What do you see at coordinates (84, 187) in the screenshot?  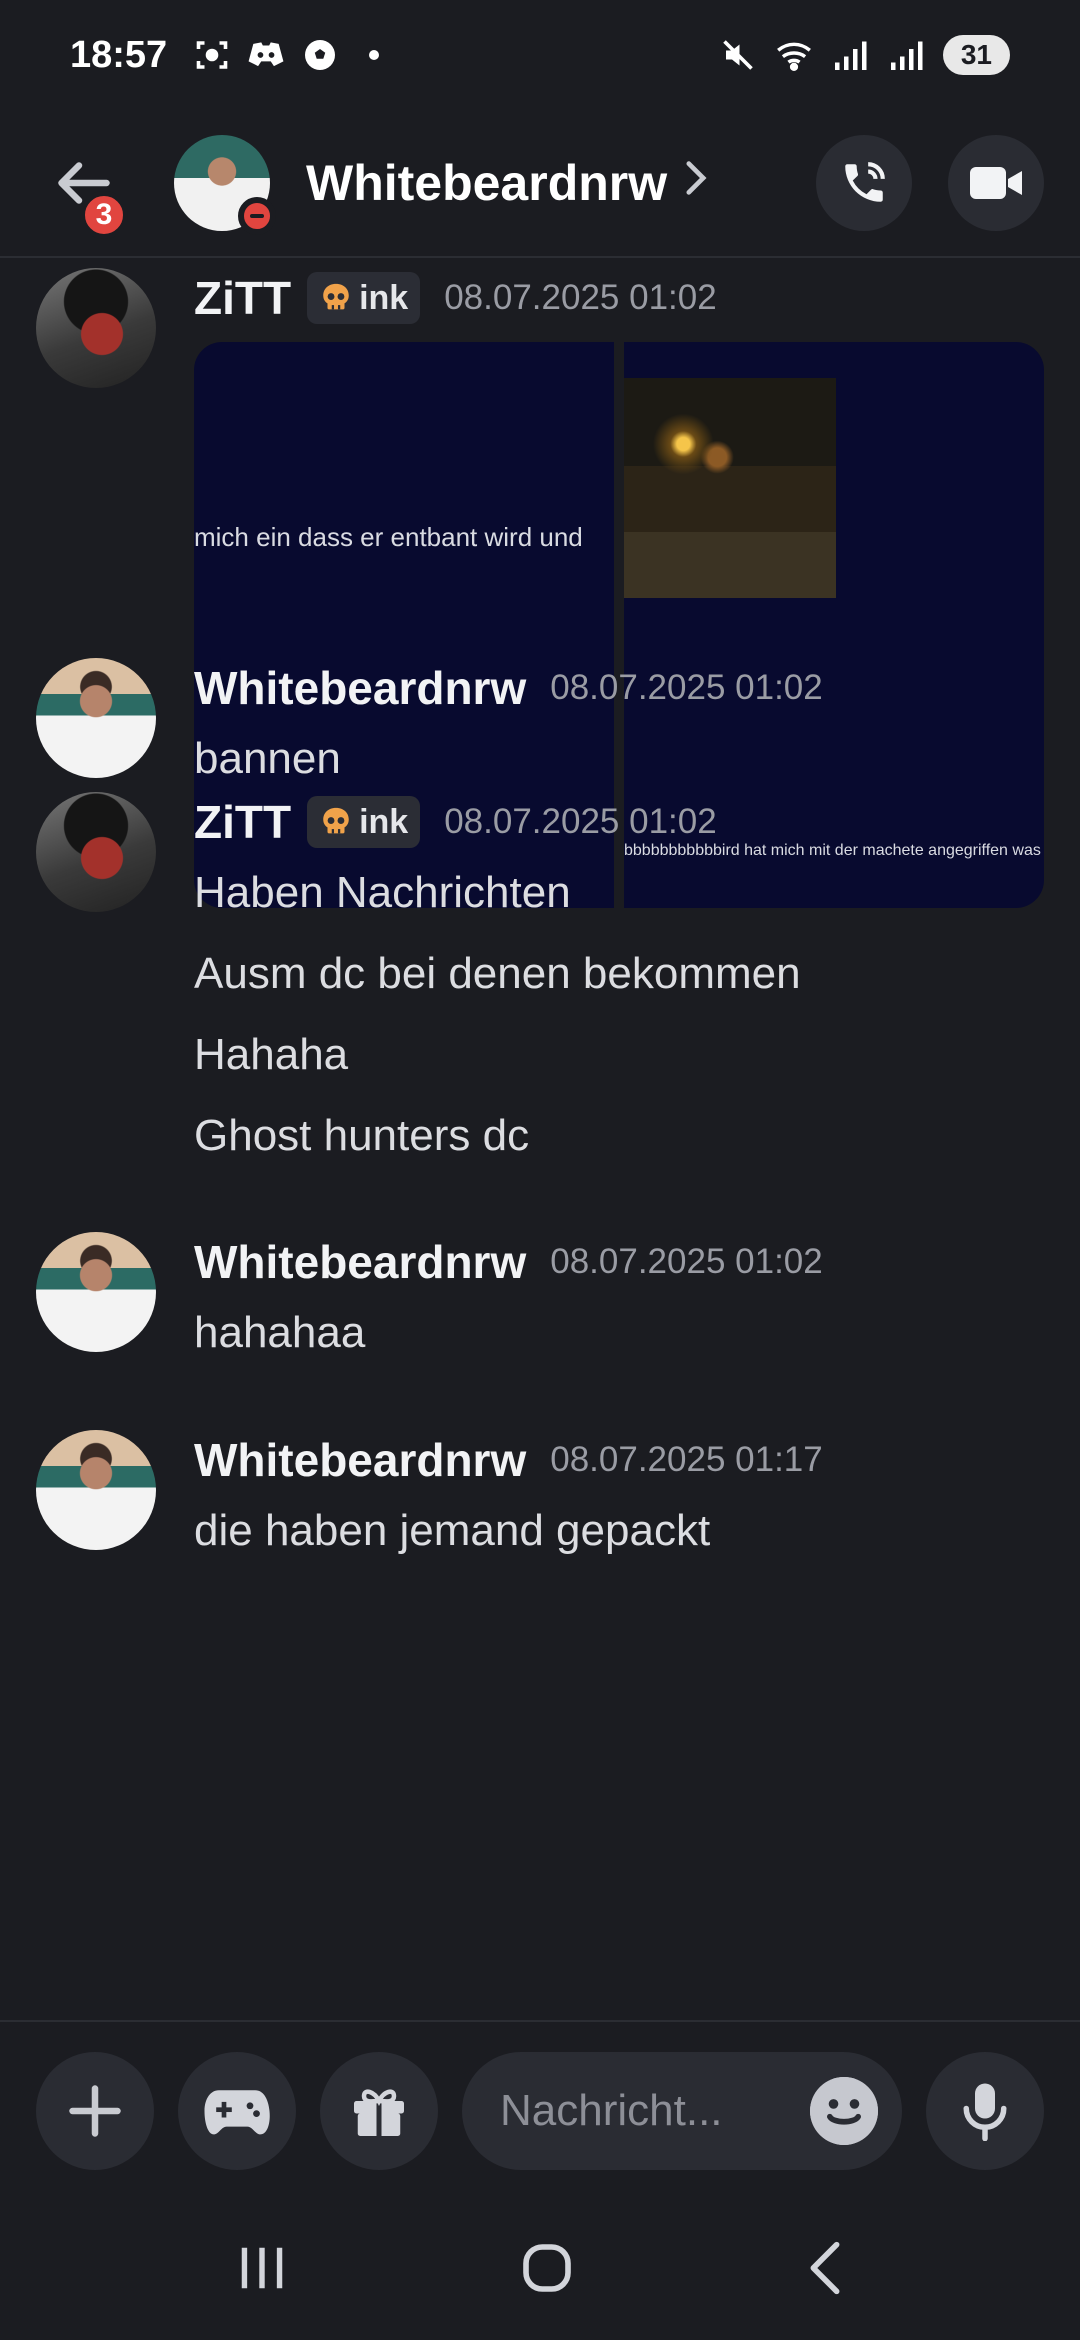 I see `back-button: 3` at bounding box center [84, 187].